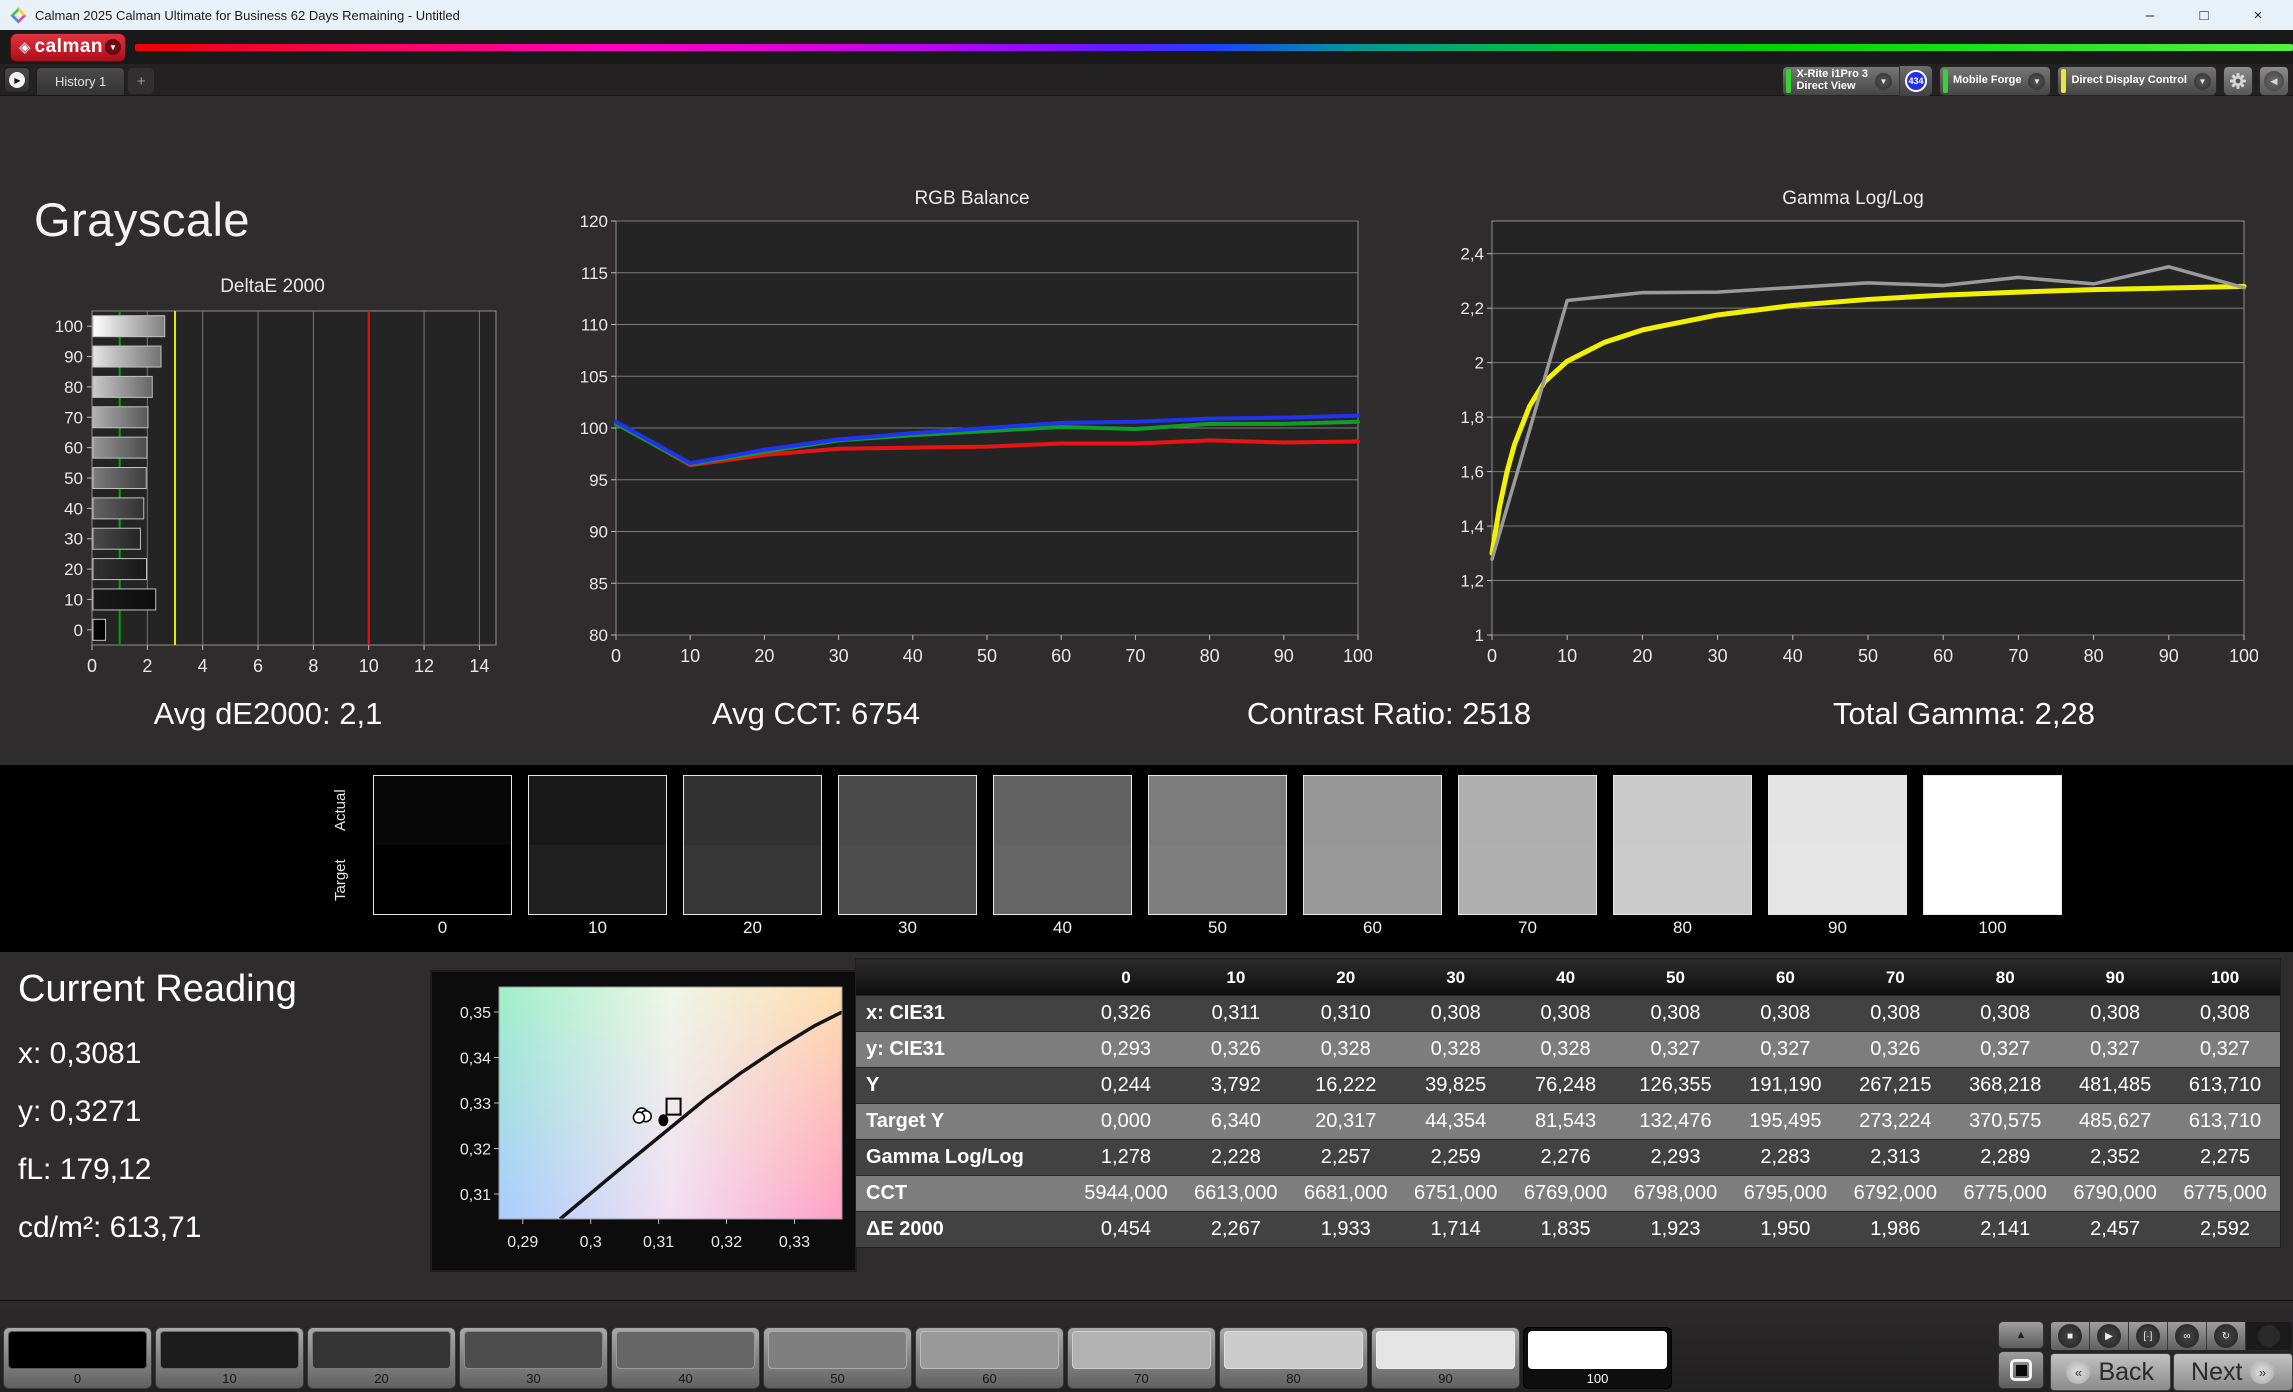  I want to click on calman-menu-button: ◈ calman ▼, so click(68, 47).